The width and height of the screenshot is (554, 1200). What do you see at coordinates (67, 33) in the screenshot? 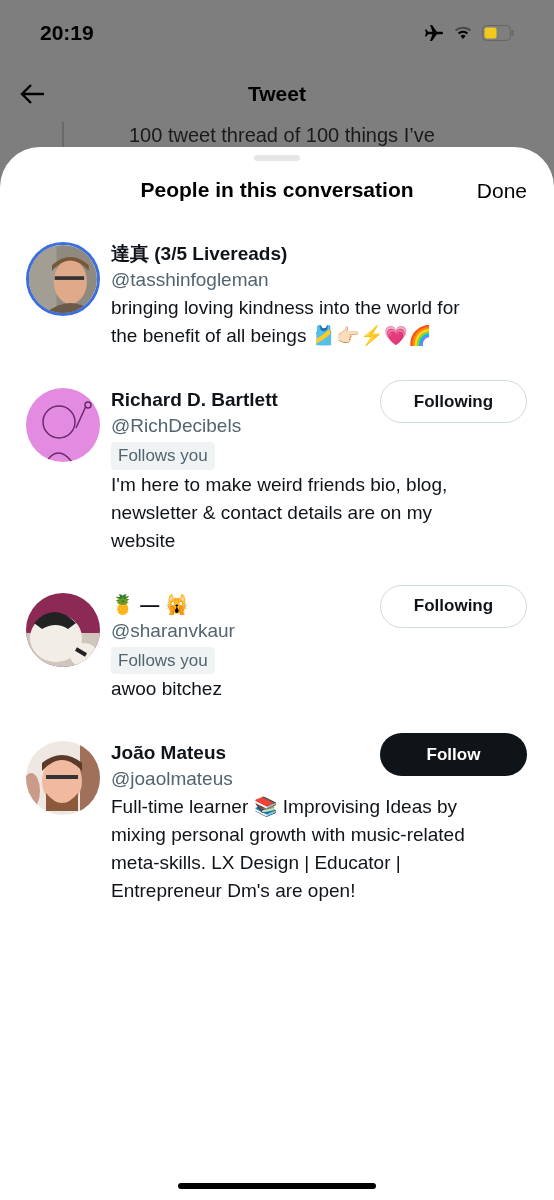
I see `status-time: 20:19` at bounding box center [67, 33].